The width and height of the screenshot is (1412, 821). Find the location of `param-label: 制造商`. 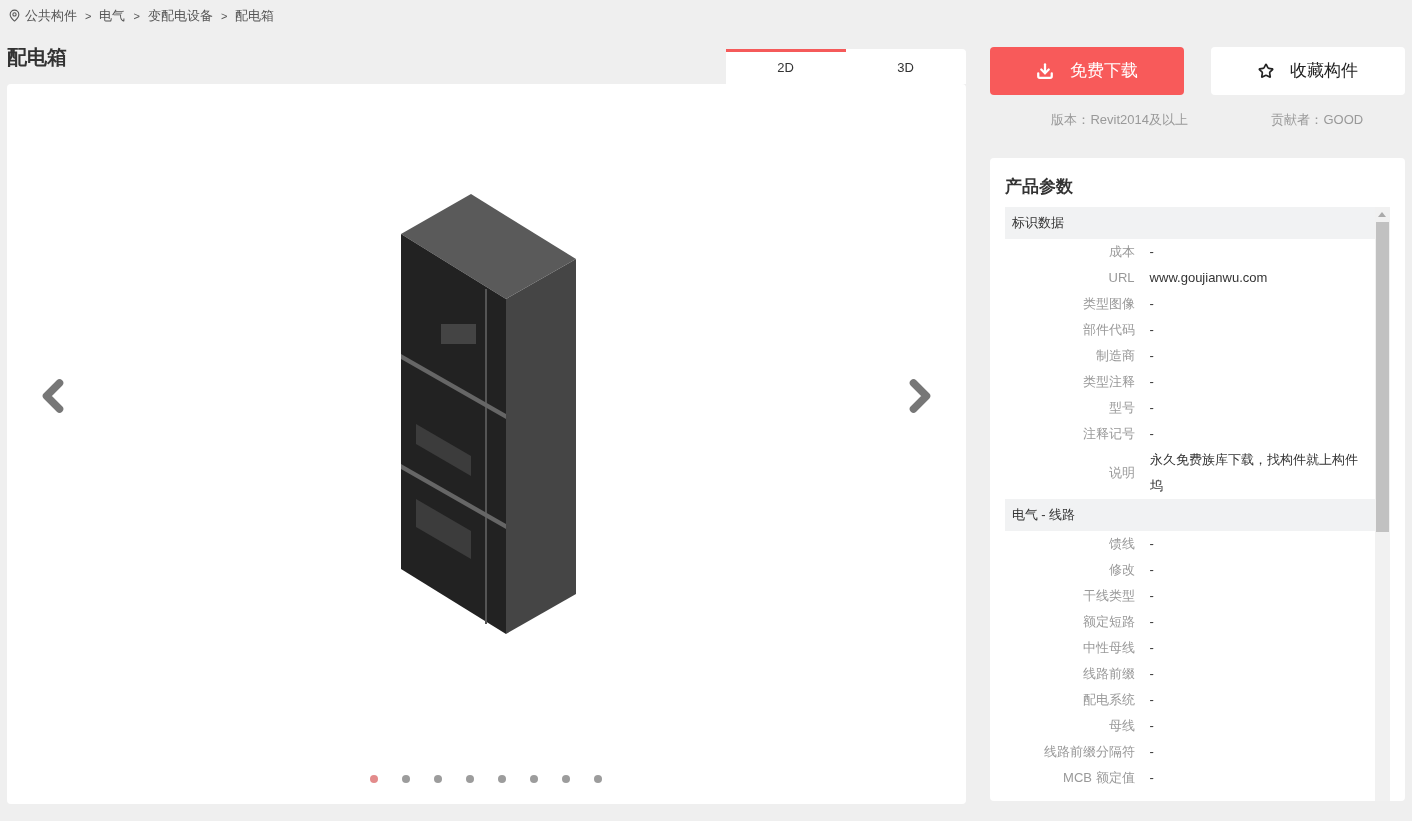

param-label: 制造商 is located at coordinates (1114, 355).